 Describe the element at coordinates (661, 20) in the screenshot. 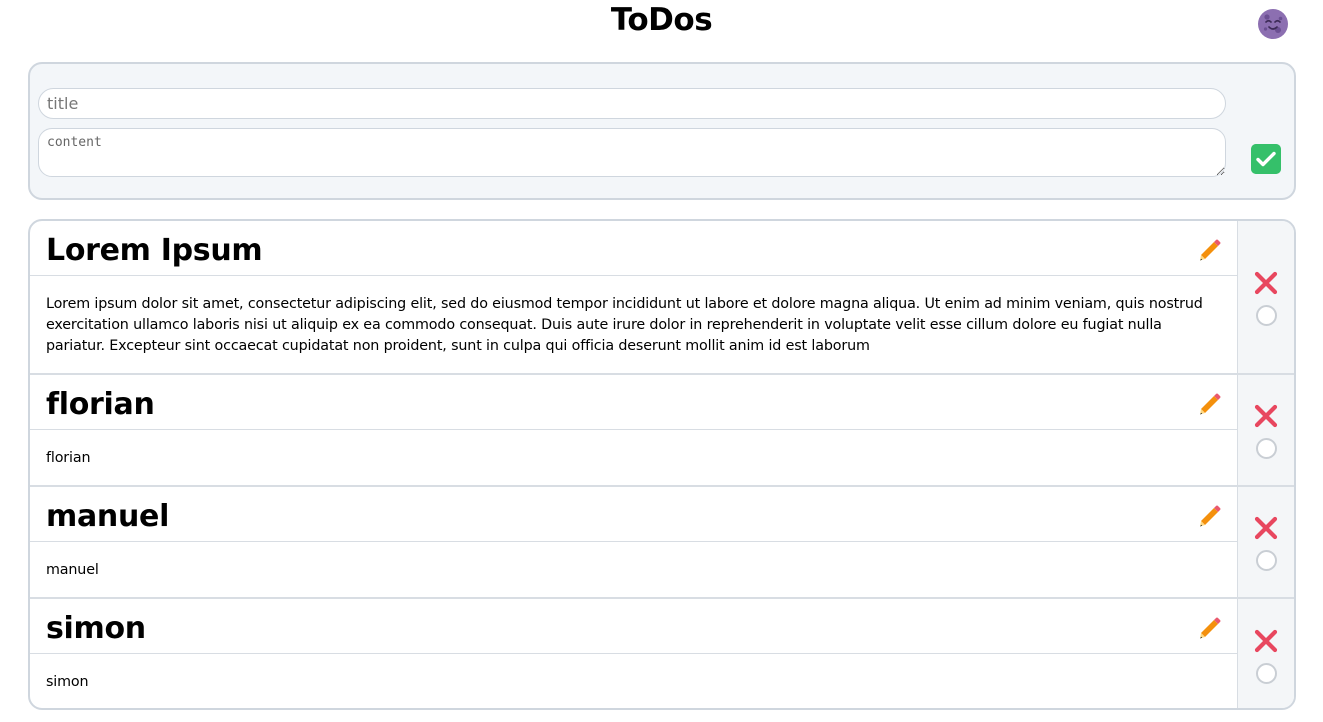

I see `page-title: ToDos` at that location.